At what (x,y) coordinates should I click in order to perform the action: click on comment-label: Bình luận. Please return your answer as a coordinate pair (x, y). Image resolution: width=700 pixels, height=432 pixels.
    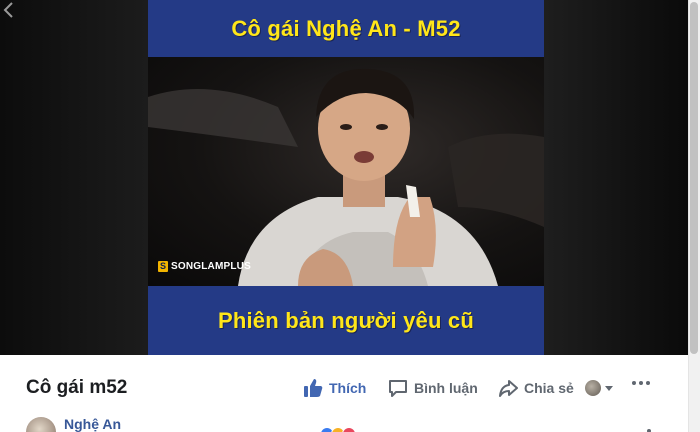
    Looking at the image, I should click on (446, 388).